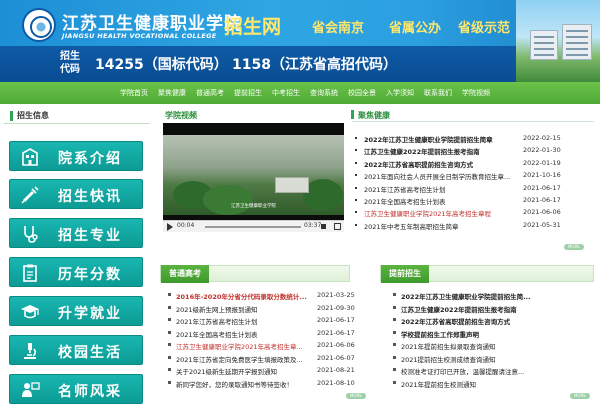  Describe the element at coordinates (39, 25) in the screenshot. I see `college-seal-logo` at that location.